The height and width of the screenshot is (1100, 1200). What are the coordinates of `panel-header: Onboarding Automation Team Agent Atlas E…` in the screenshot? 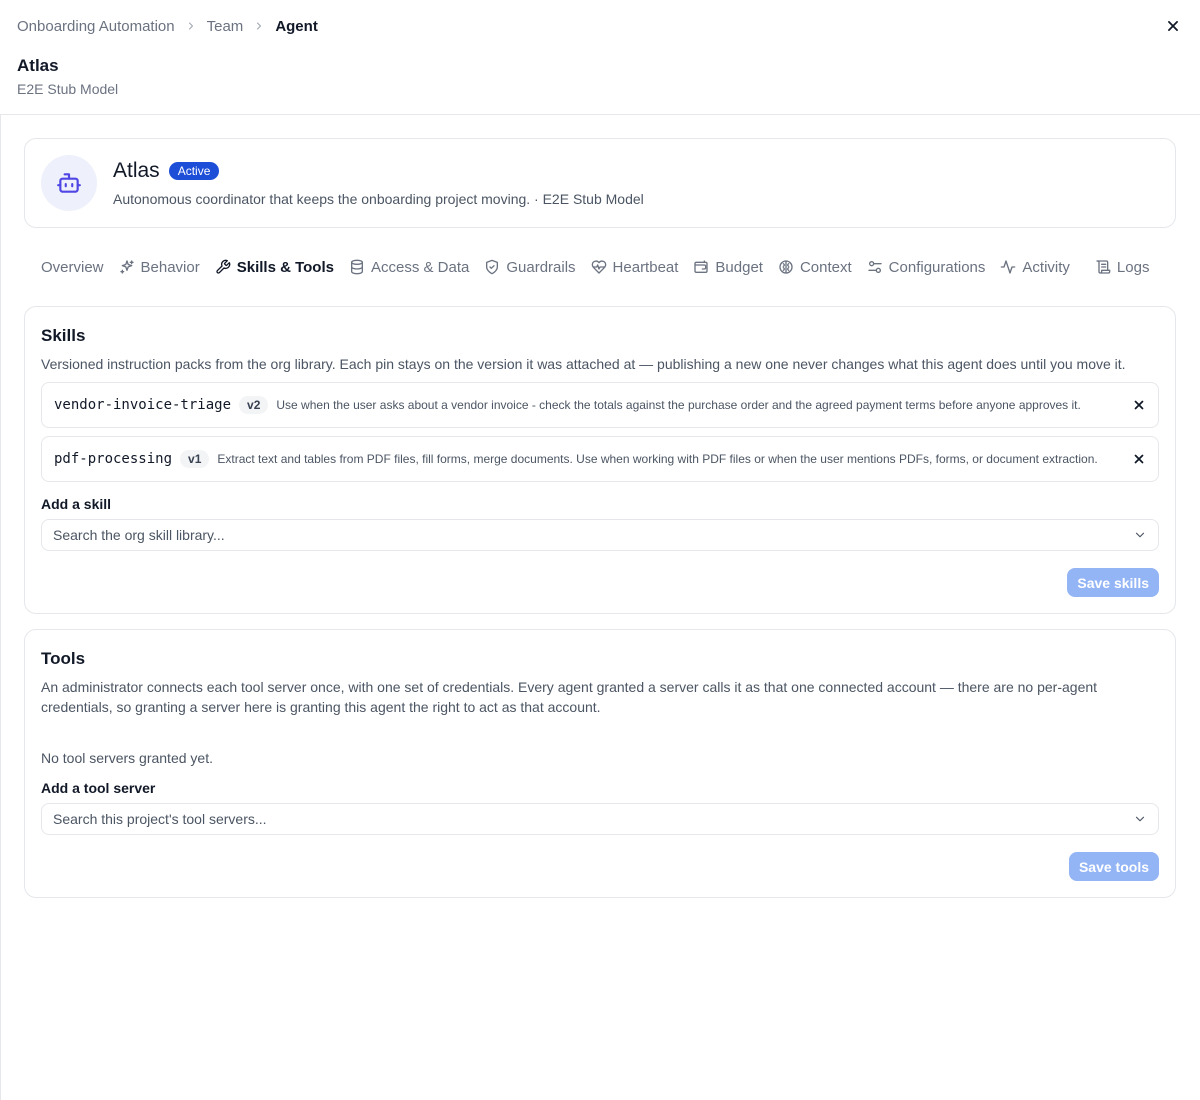 It's located at (600, 57).